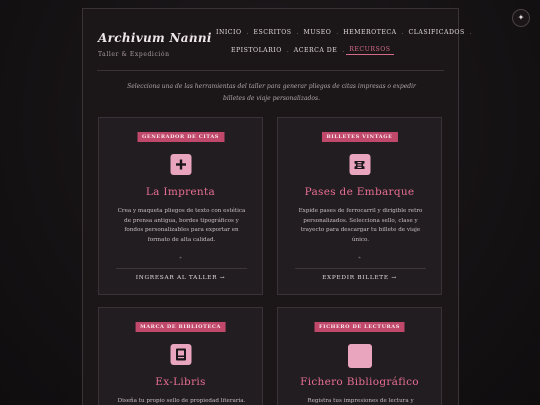 Image resolution: width=540 pixels, height=405 pixels. What do you see at coordinates (229, 32) in the screenshot?
I see `nav-inicio: INICIO` at bounding box center [229, 32].